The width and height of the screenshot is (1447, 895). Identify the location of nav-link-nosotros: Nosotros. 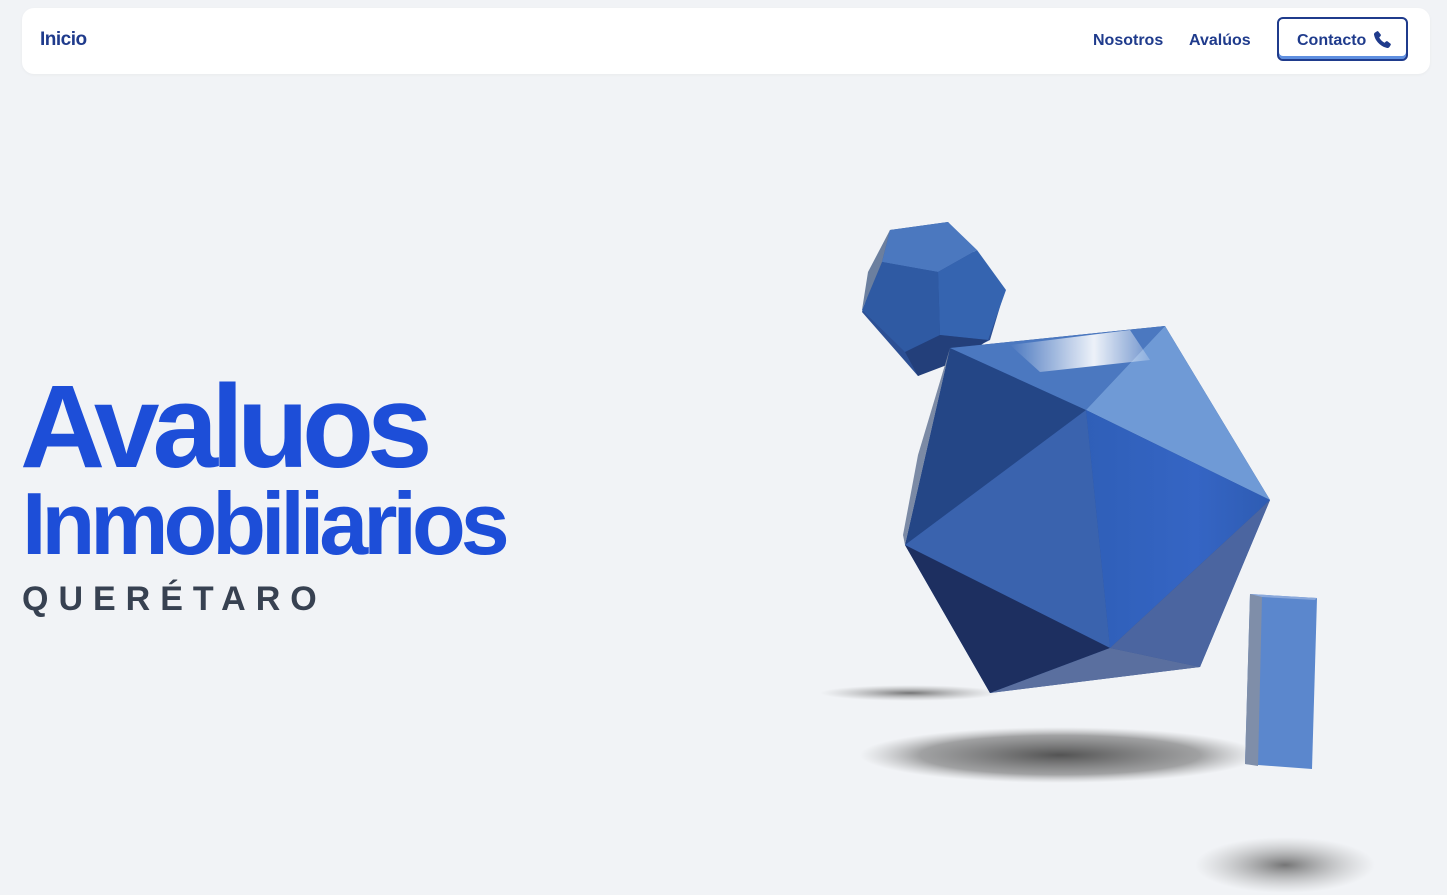
(1128, 41).